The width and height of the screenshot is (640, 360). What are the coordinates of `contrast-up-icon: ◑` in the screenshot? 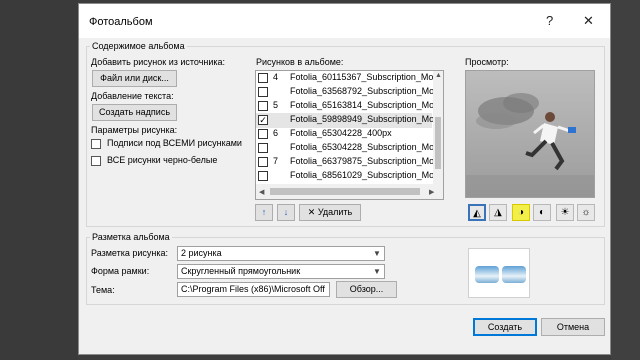 It's located at (521, 212).